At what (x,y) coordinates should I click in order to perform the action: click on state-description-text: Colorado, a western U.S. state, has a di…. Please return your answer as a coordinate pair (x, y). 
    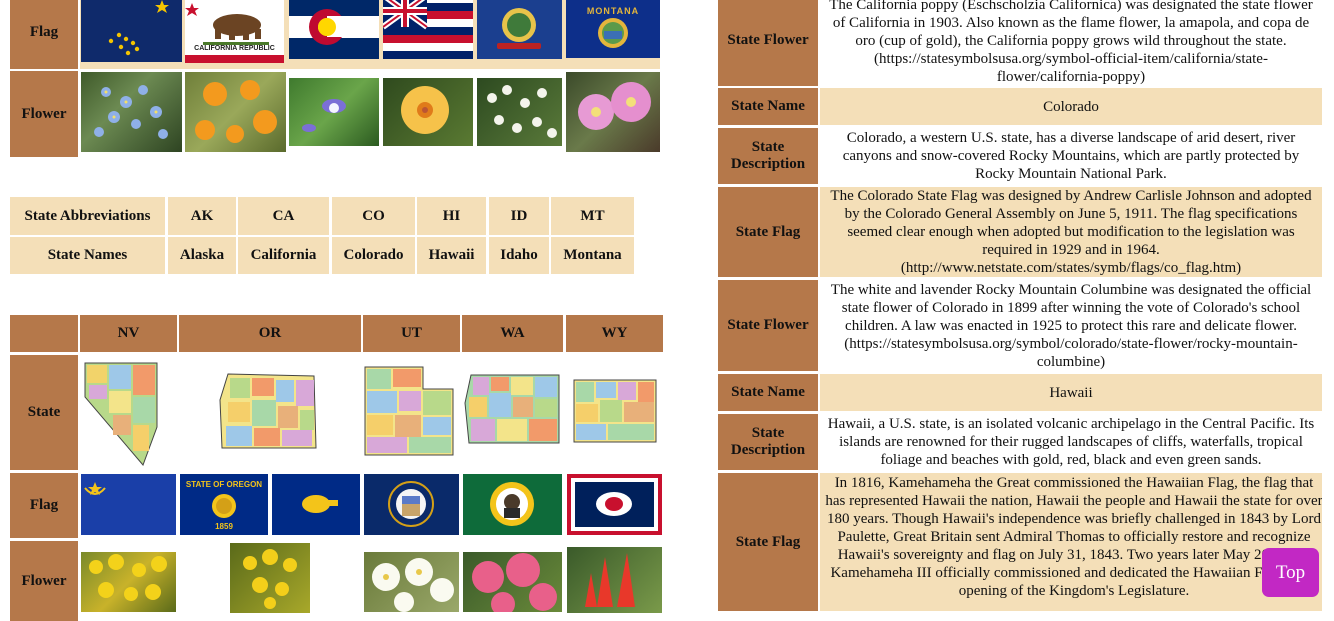
    Looking at the image, I should click on (1071, 156).